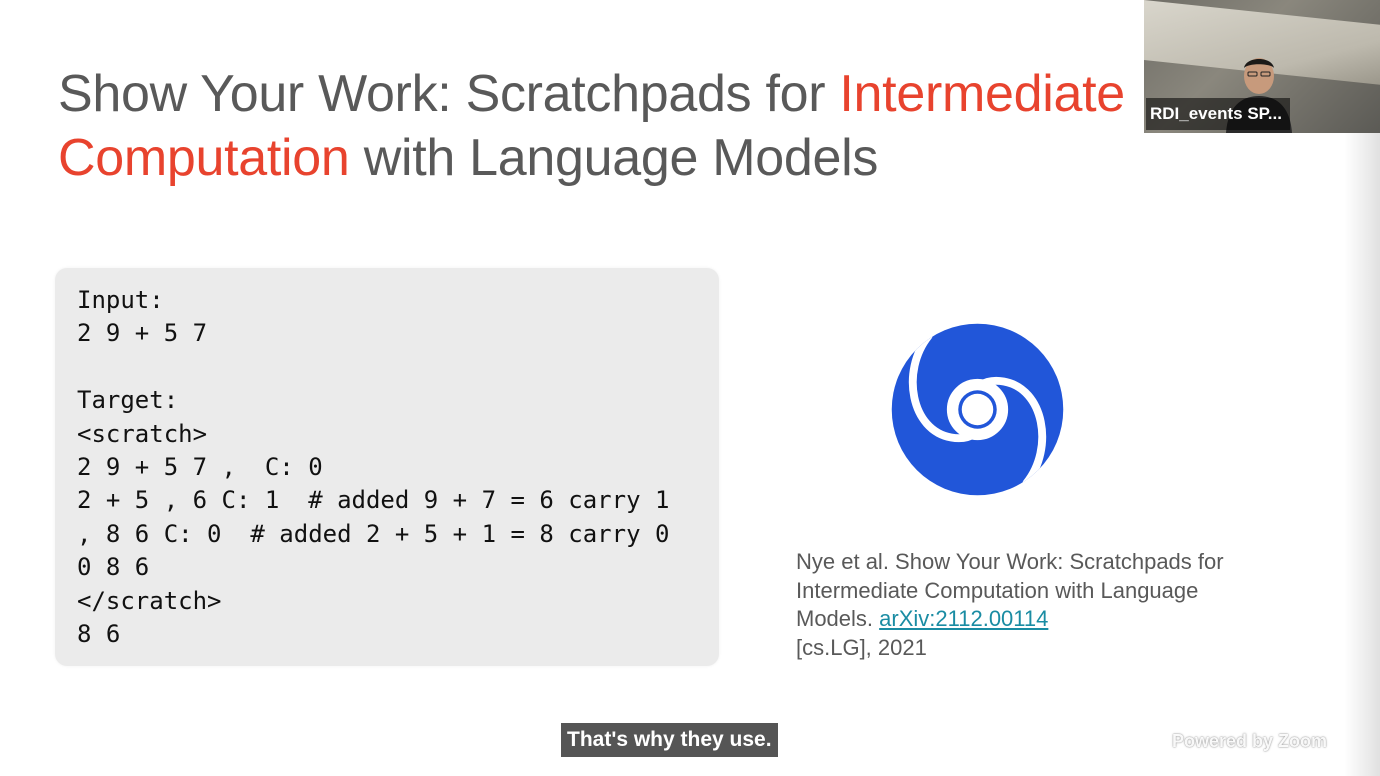 Image resolution: width=1380 pixels, height=776 pixels. I want to click on deepmind-logo-icon, so click(977, 409).